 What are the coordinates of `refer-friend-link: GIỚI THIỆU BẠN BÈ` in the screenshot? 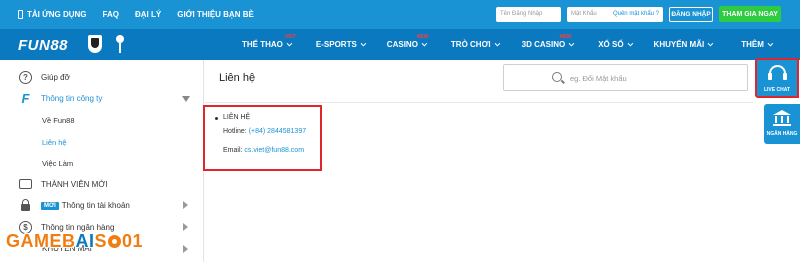 It's located at (215, 14).